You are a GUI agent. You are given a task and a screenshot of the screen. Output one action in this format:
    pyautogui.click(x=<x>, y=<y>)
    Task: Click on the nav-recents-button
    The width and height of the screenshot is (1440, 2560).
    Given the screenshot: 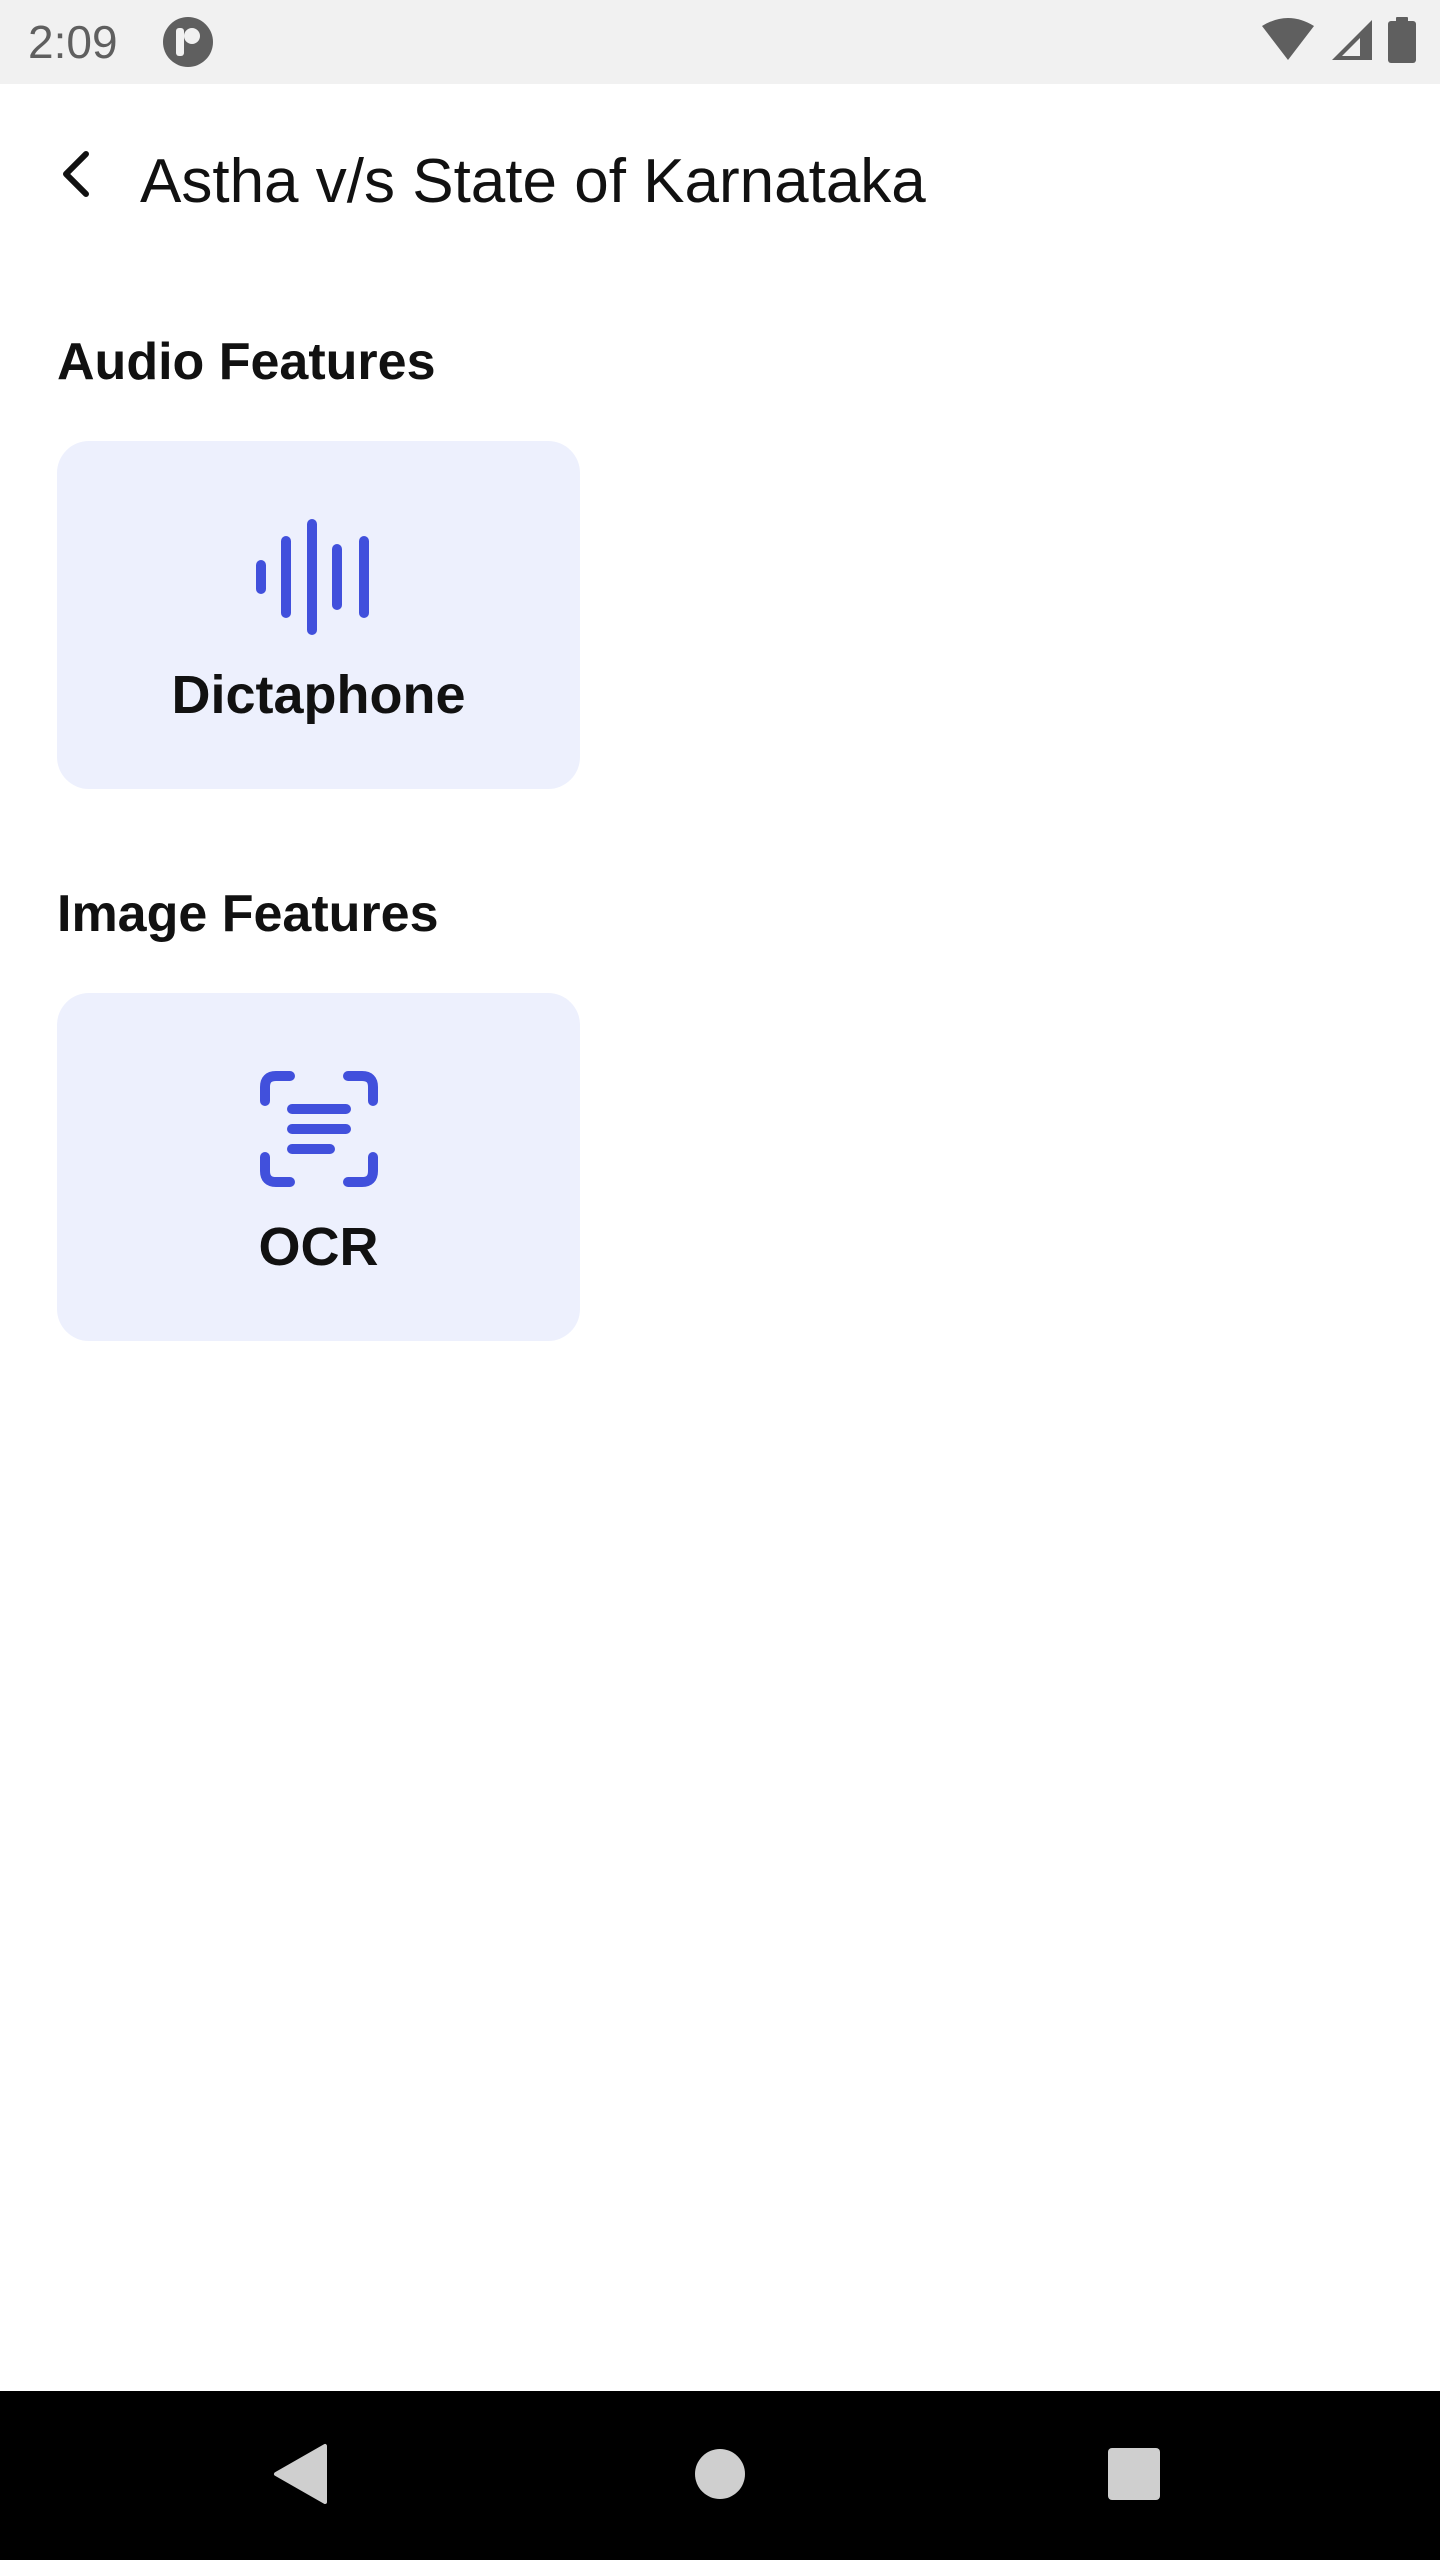 What is the action you would take?
    pyautogui.click(x=1134, y=2476)
    